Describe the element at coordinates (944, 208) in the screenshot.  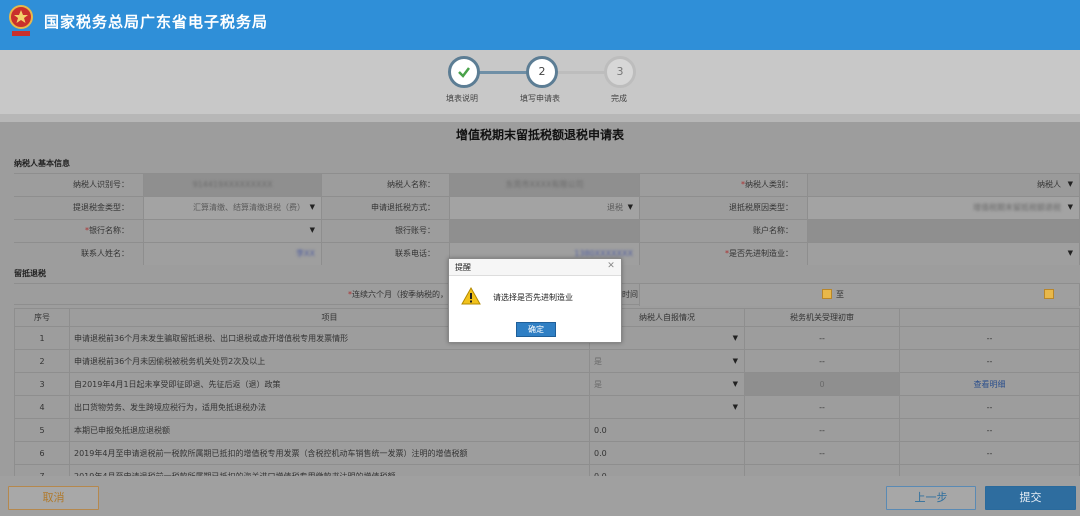
I see `refund-reason-select: 增值税期末留抵税额退税 ▼` at that location.